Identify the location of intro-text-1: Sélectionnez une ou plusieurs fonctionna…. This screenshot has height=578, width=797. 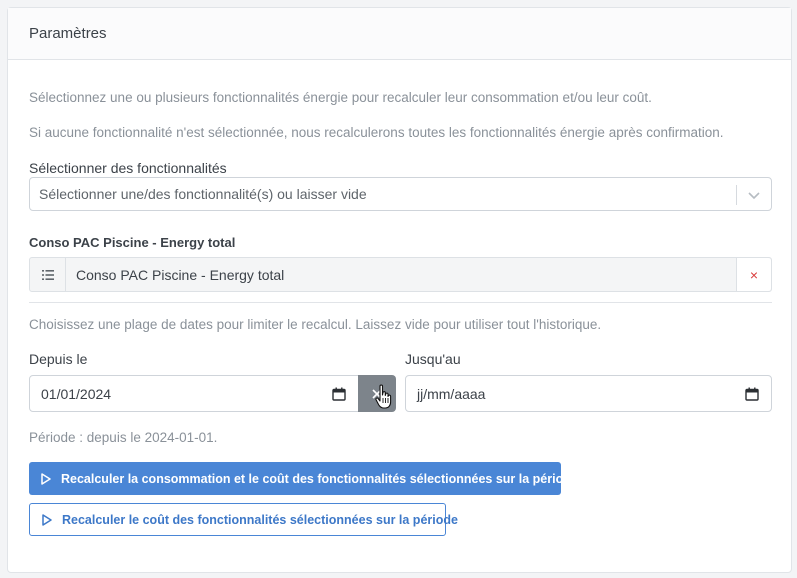
(340, 97).